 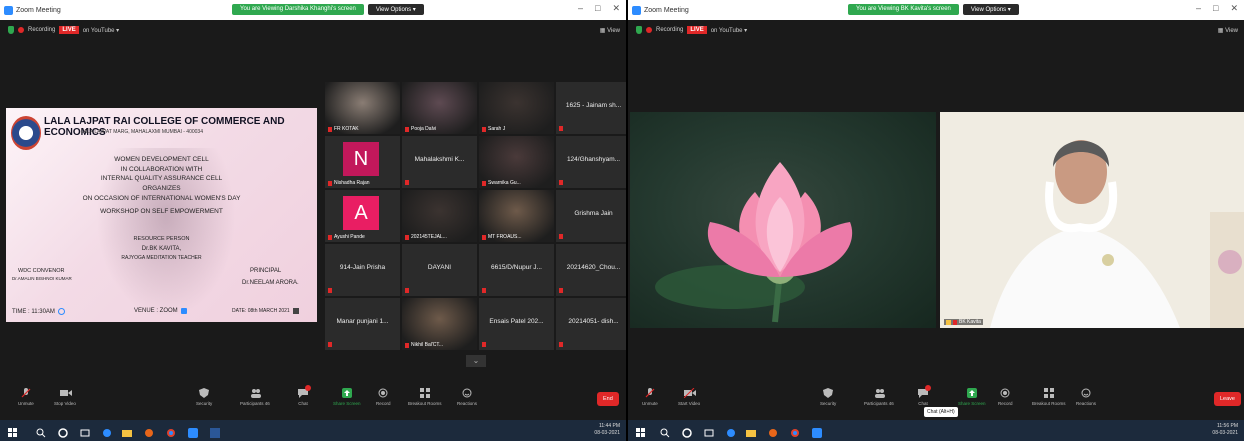 I want to click on gallery-page-down-icon: ⌄, so click(x=476, y=361).